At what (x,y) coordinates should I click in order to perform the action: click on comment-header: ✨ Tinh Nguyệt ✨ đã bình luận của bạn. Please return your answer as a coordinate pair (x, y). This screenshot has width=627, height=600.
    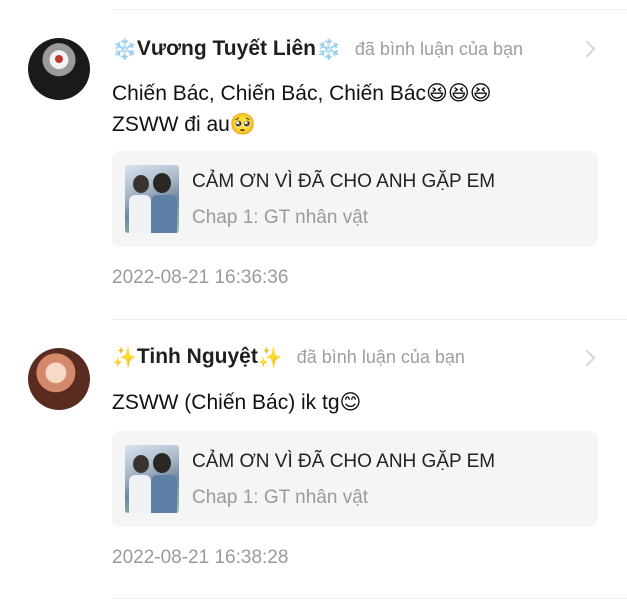
    Looking at the image, I should click on (349, 357).